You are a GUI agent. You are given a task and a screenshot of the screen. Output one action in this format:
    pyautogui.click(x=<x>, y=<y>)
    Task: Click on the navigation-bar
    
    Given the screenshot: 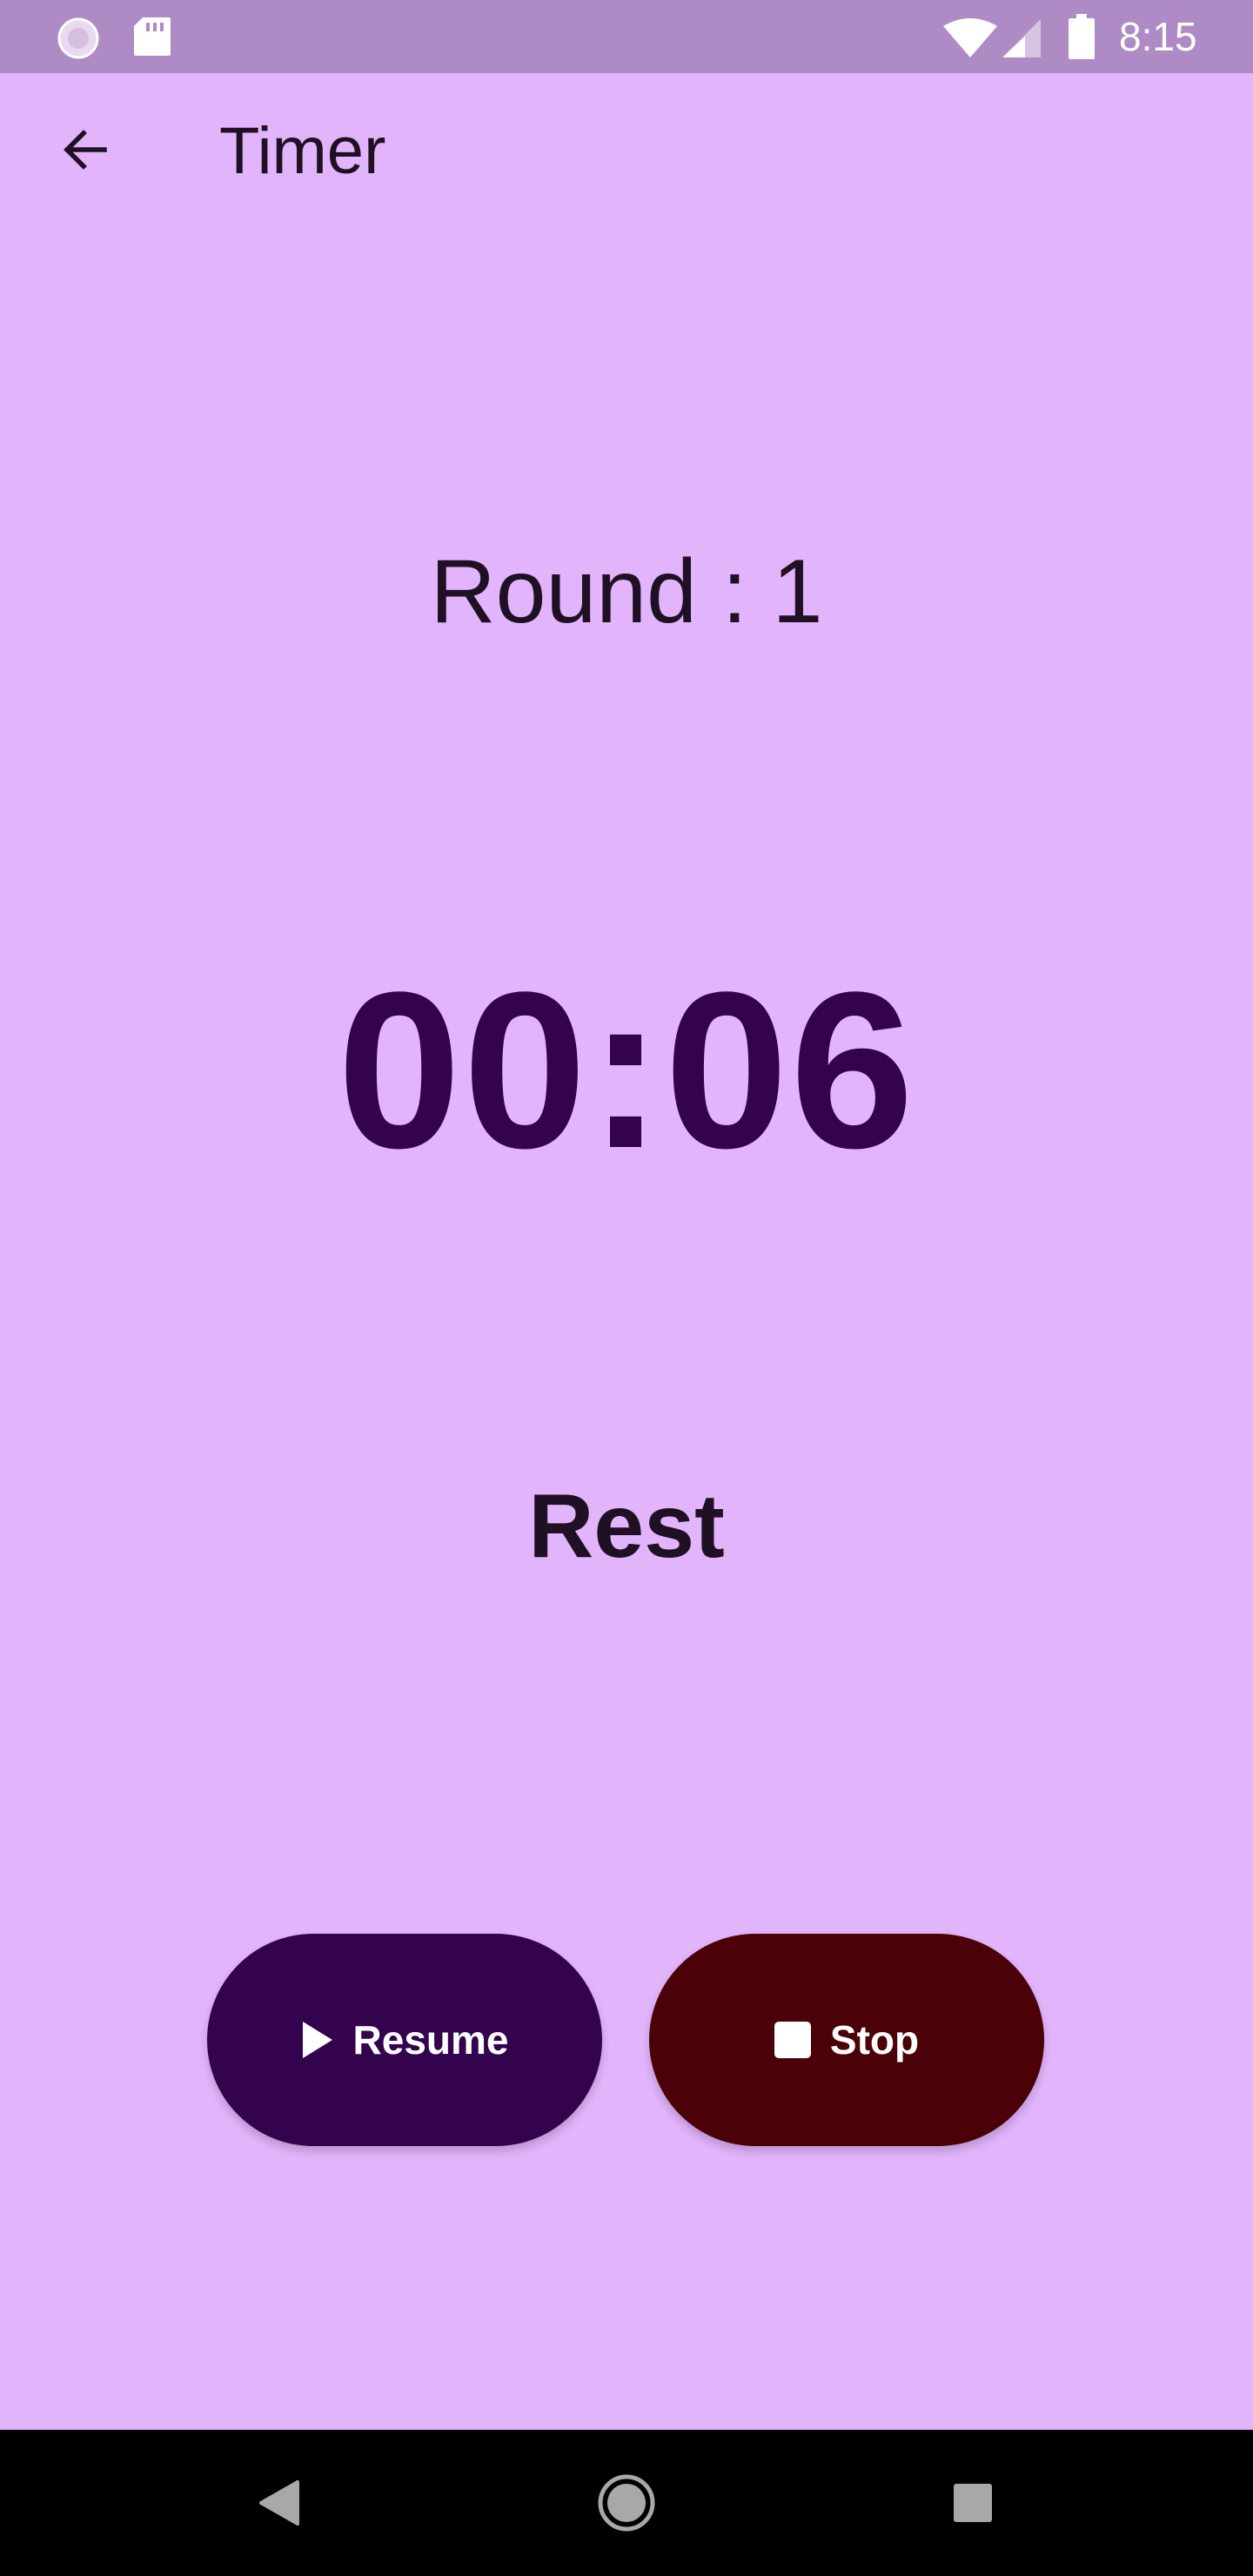 What is the action you would take?
    pyautogui.click(x=626, y=2503)
    